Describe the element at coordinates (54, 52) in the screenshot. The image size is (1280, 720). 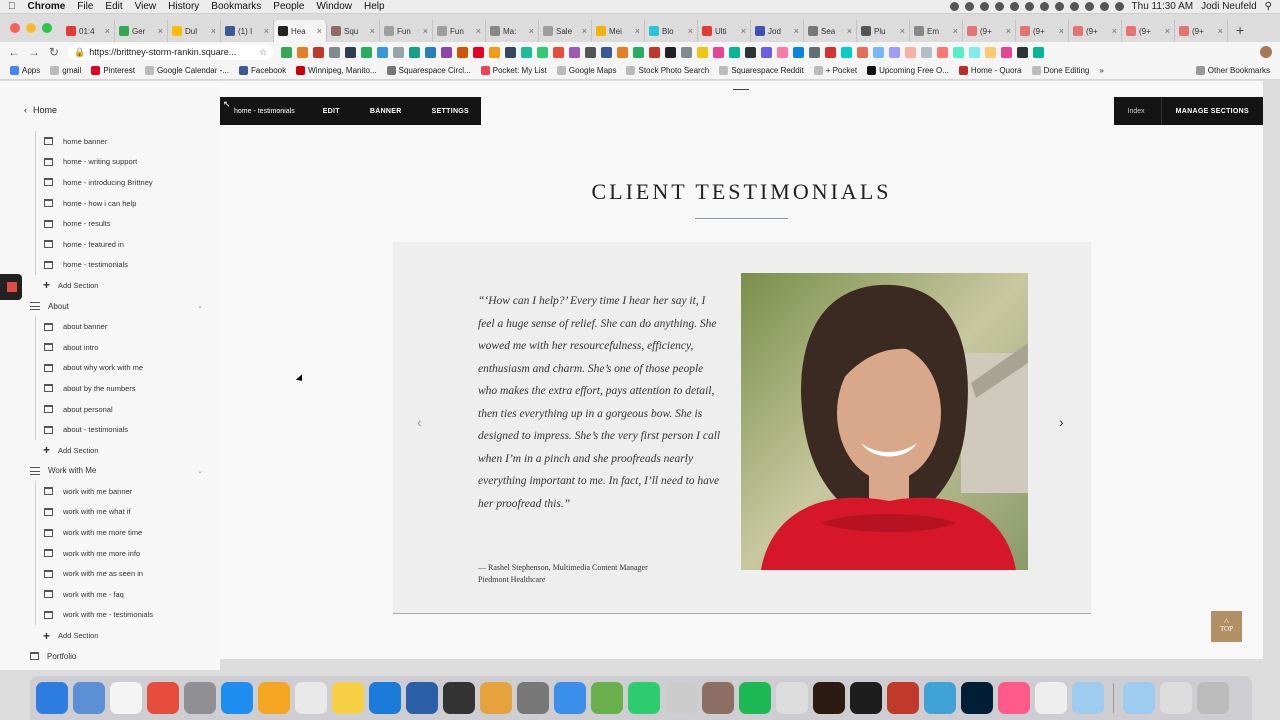
I see `reload-icon: ↻` at that location.